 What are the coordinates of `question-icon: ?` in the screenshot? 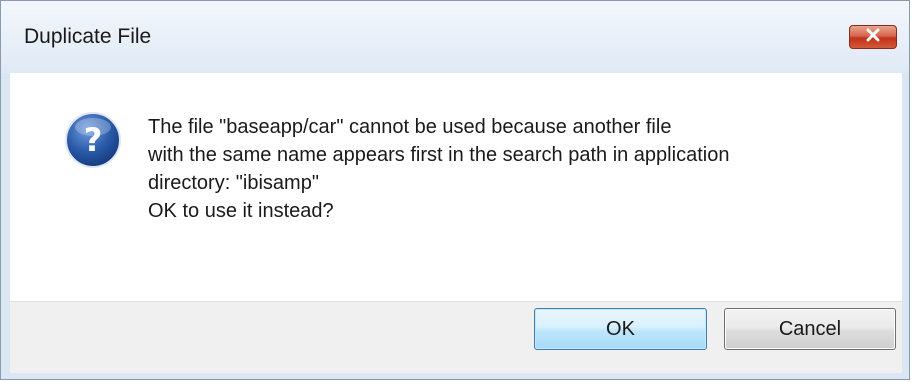 It's located at (93, 140).